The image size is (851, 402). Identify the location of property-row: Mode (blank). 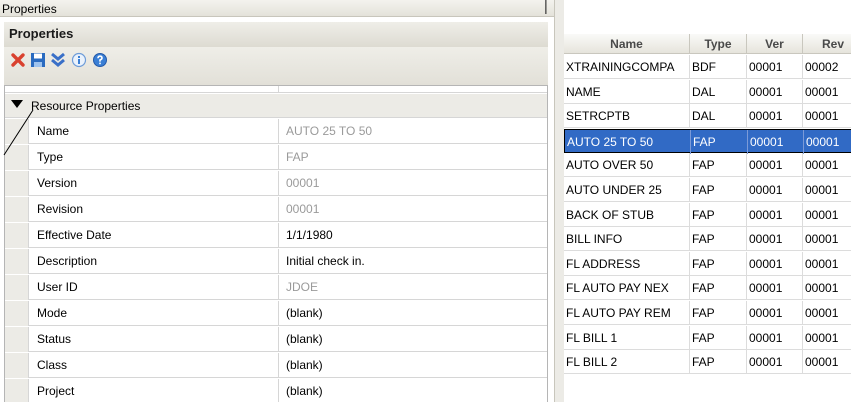
(276, 313).